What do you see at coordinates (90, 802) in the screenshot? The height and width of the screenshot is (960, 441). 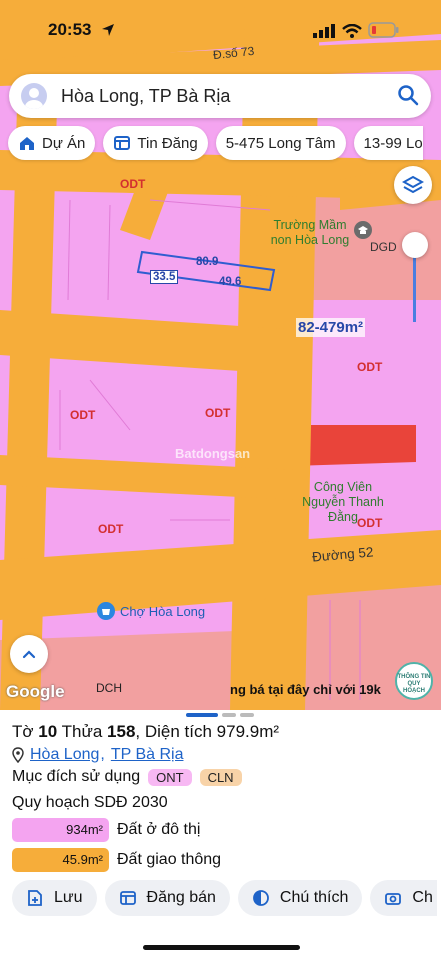 I see `plan-title: Quy hoạch SDĐ 2030` at bounding box center [90, 802].